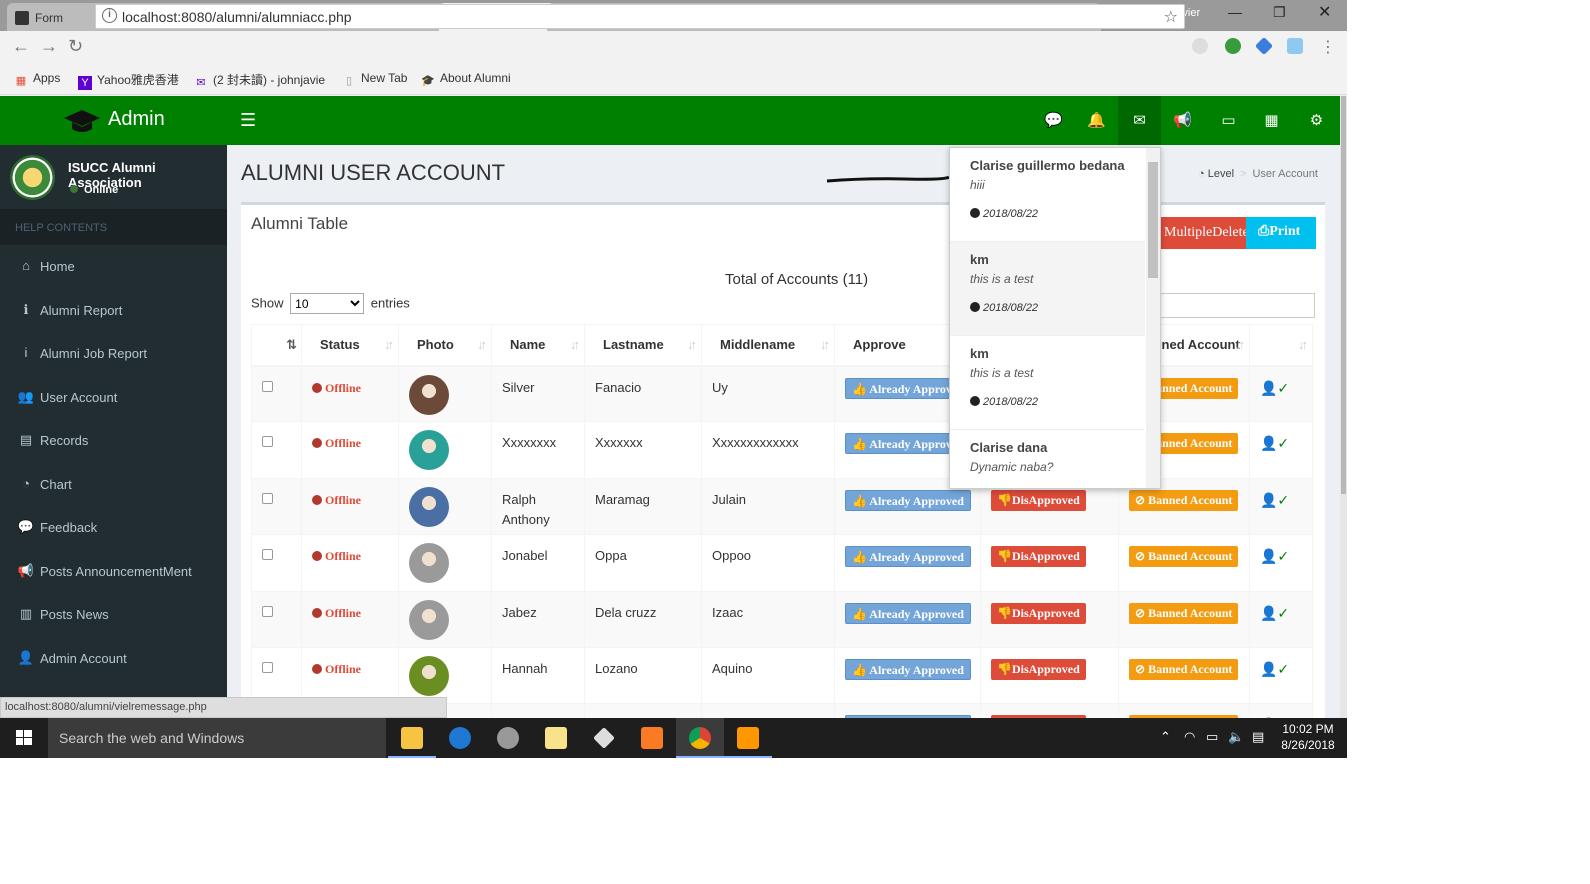 The height and width of the screenshot is (884, 1590). What do you see at coordinates (113, 354) in the screenshot?
I see `sidebar-item-alumni-job-report: i Alumni Job Report` at bounding box center [113, 354].